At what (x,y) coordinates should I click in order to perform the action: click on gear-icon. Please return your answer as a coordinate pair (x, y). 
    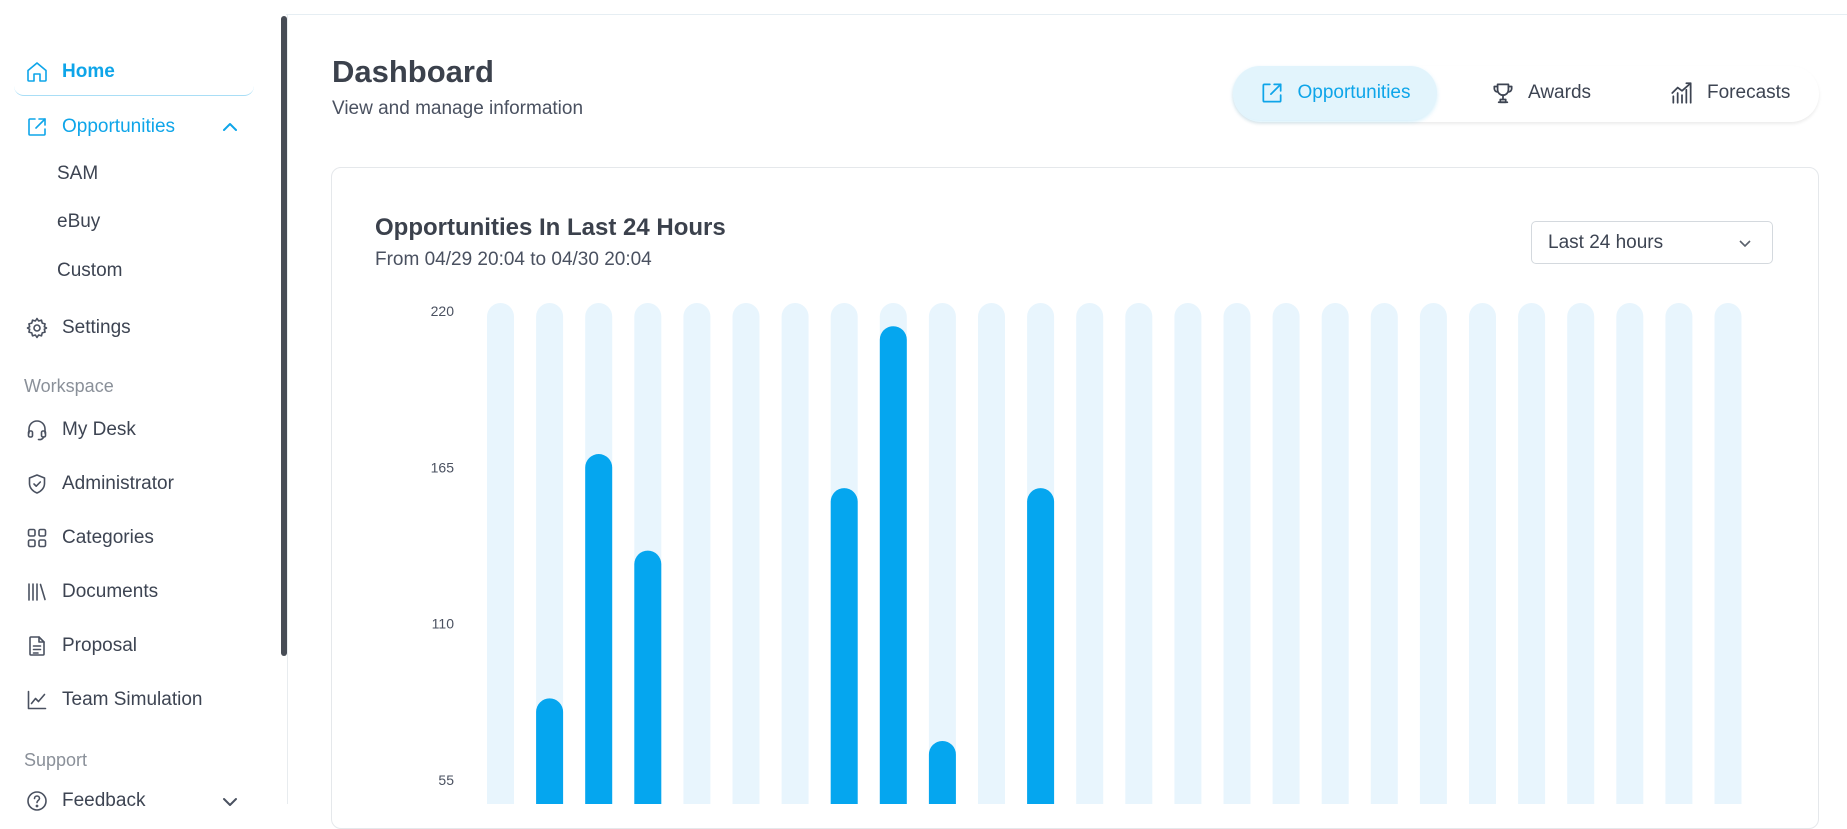
    Looking at the image, I should click on (37, 328).